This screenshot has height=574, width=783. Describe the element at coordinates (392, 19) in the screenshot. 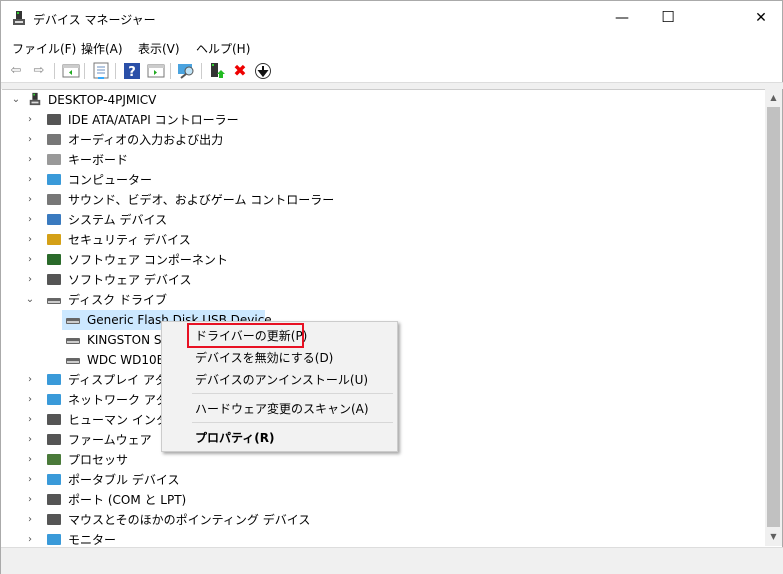

I see `title-bar: デバイス マネージャー — ☐ ✕` at that location.